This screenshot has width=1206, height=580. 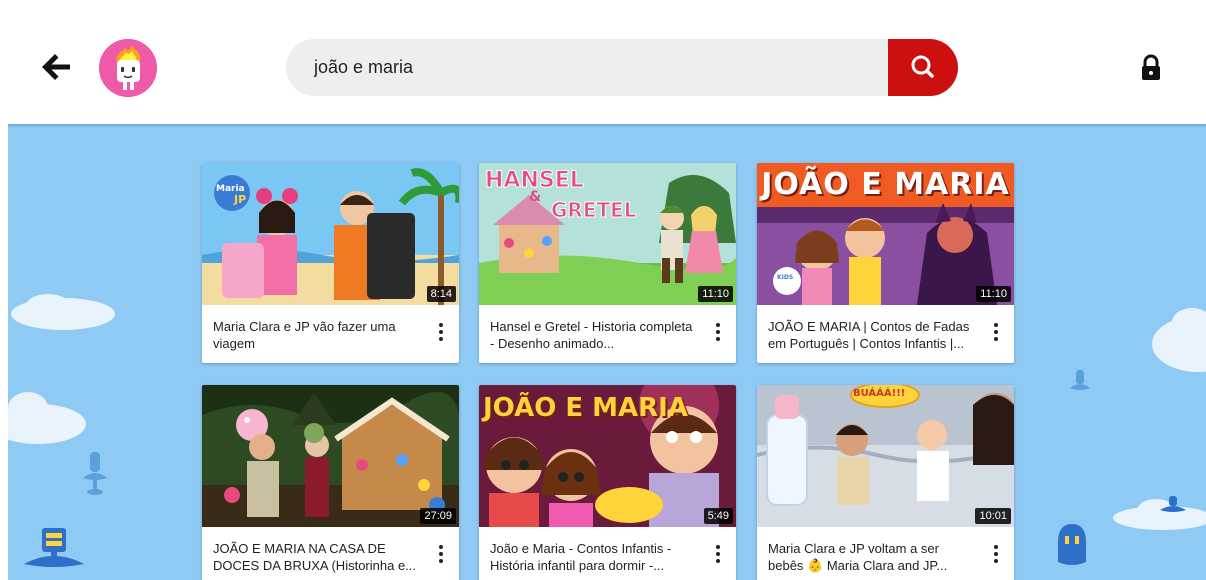 I want to click on video-thumbnail: 27:09, so click(x=330, y=456).